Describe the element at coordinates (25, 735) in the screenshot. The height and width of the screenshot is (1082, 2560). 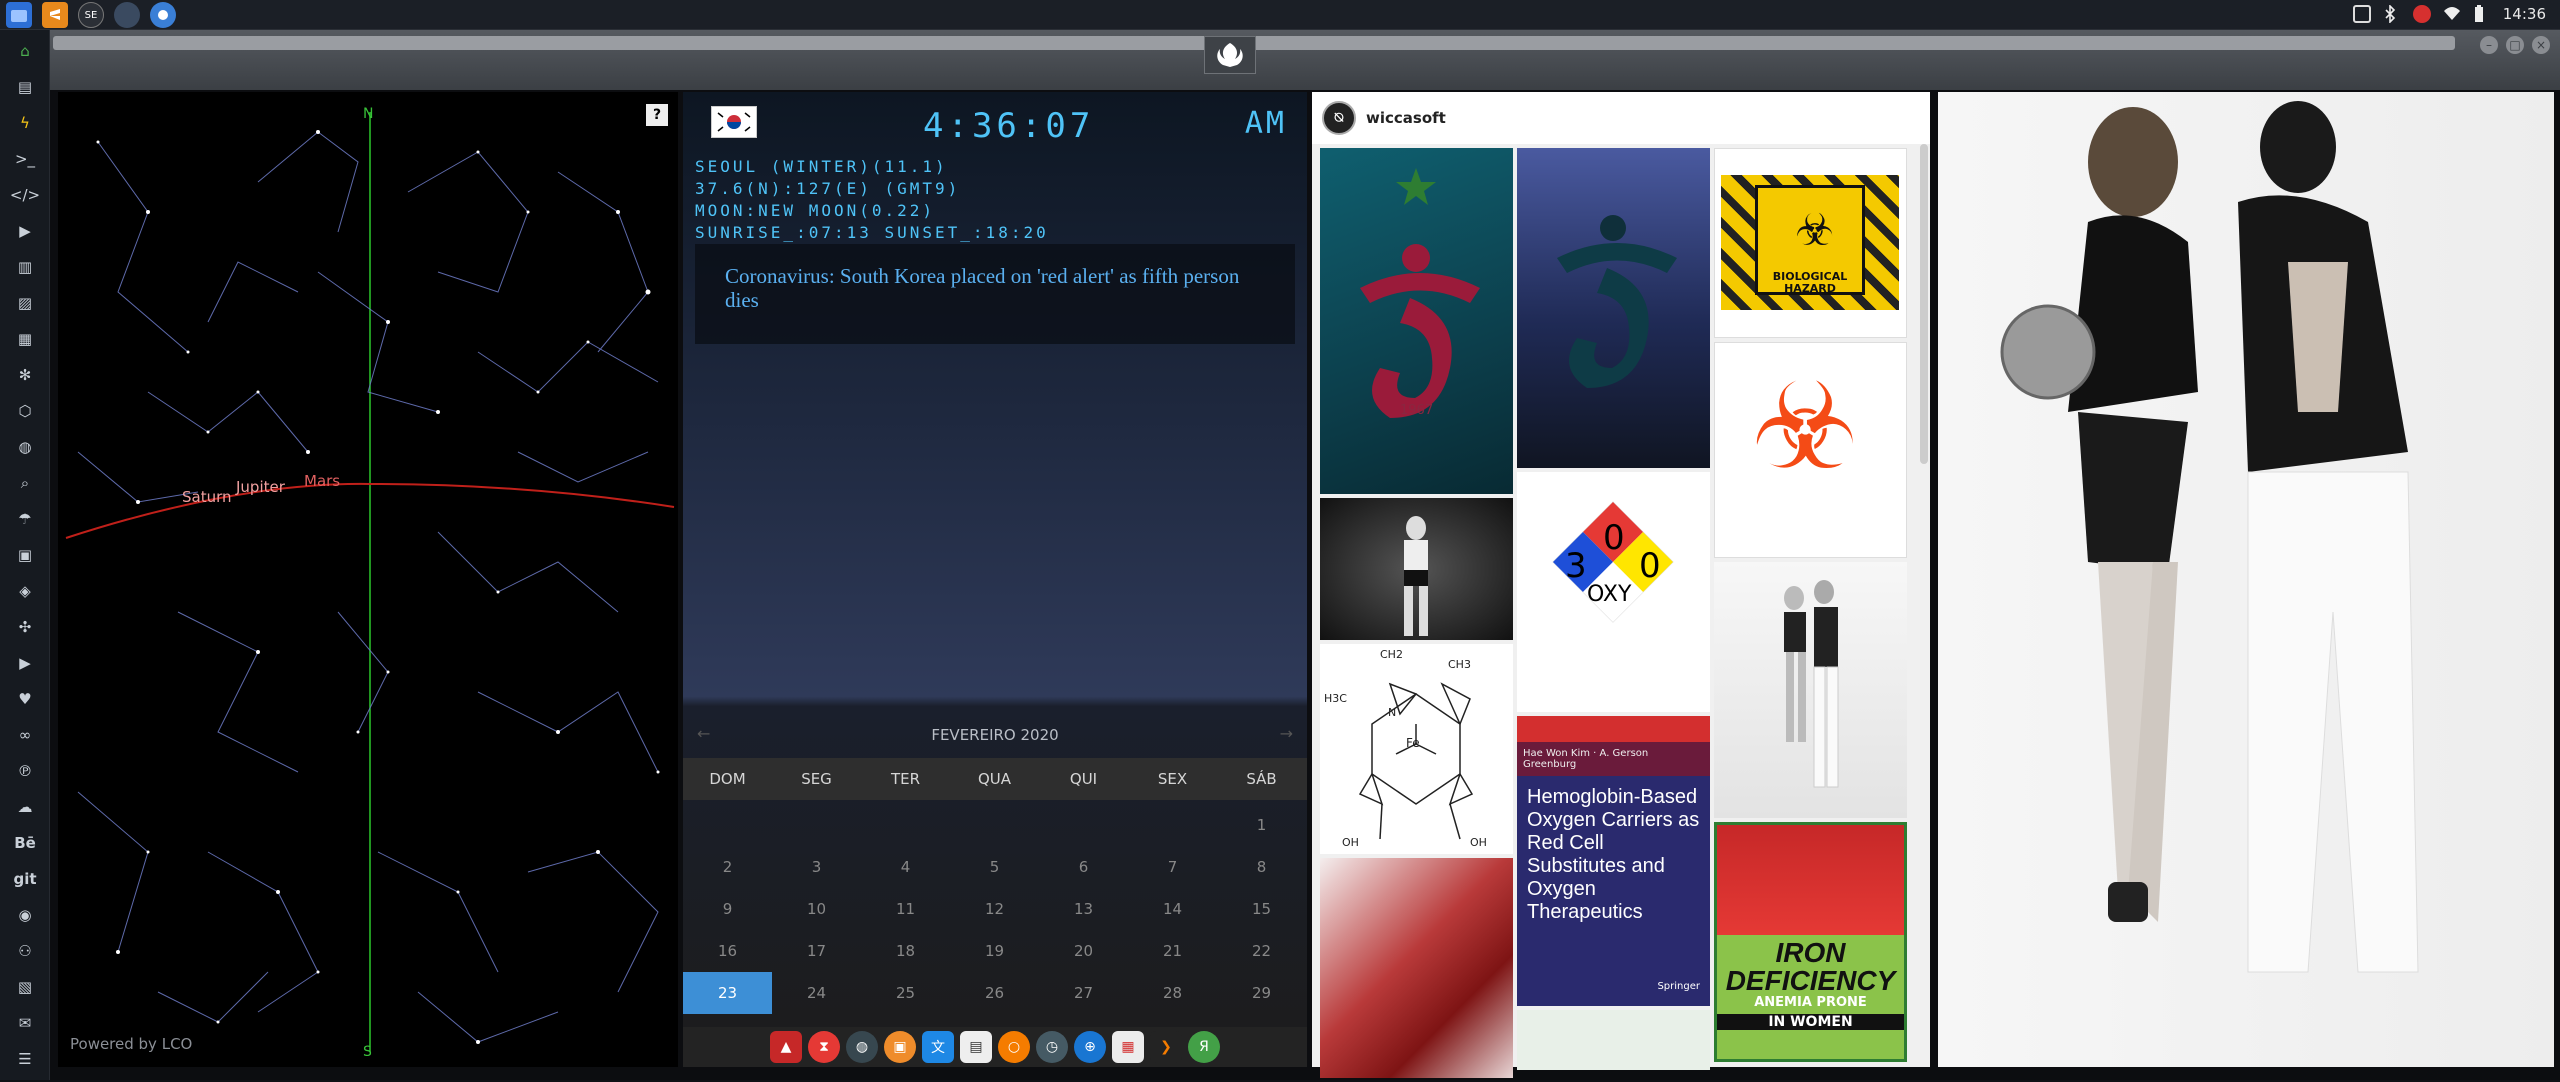
I see `infinity-icon: ∞` at that location.